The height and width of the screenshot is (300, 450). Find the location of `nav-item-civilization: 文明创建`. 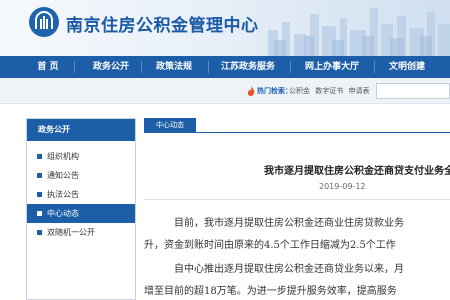

nav-item-civilization: 文明创建 is located at coordinates (407, 67).